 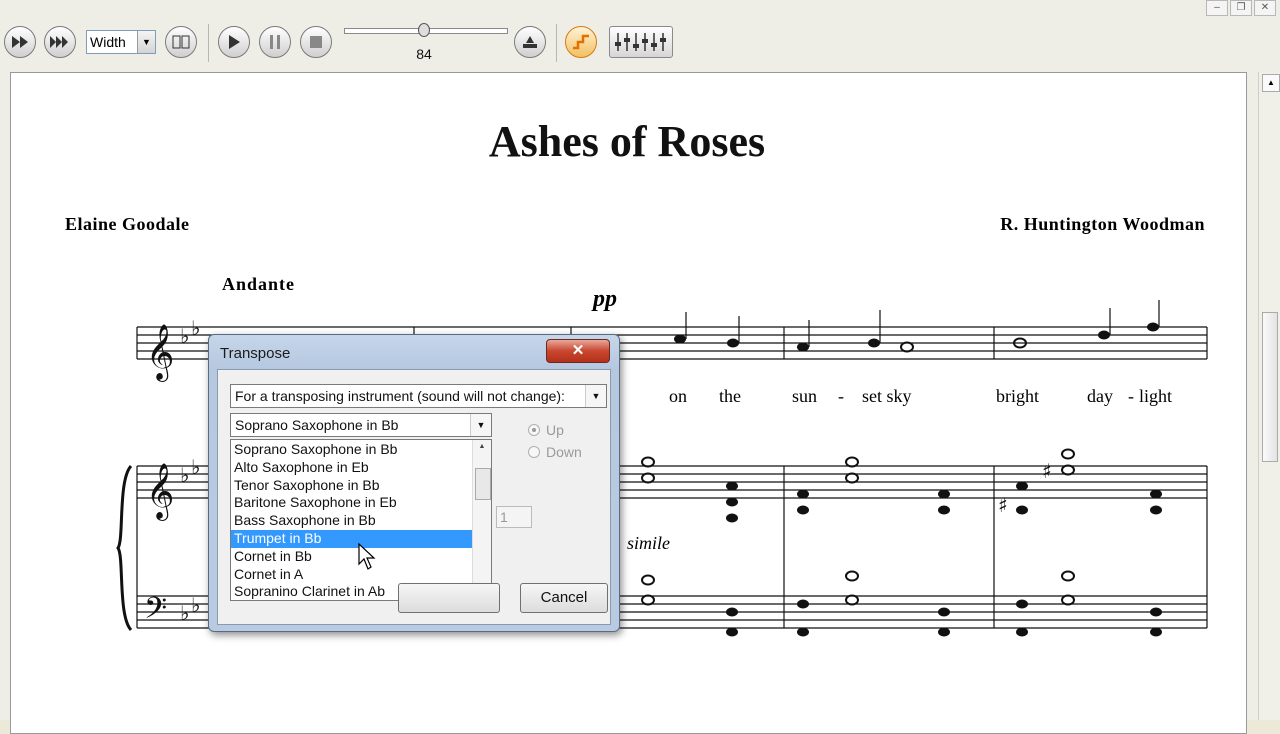 I want to click on direction-up-radio: Up, so click(x=546, y=430).